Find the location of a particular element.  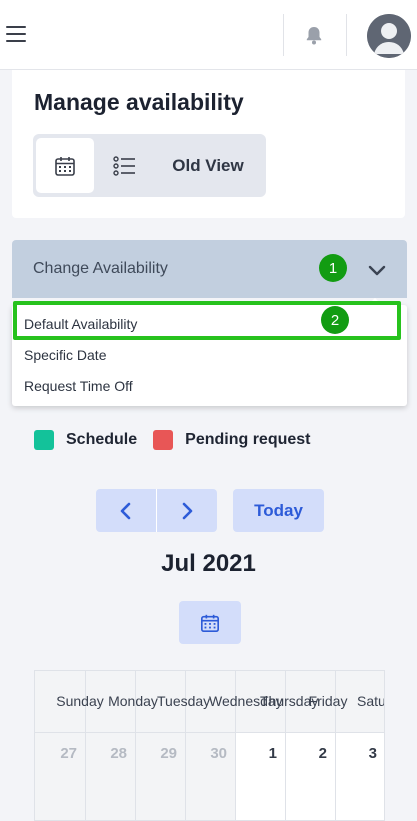

top-bar is located at coordinates (208, 35).